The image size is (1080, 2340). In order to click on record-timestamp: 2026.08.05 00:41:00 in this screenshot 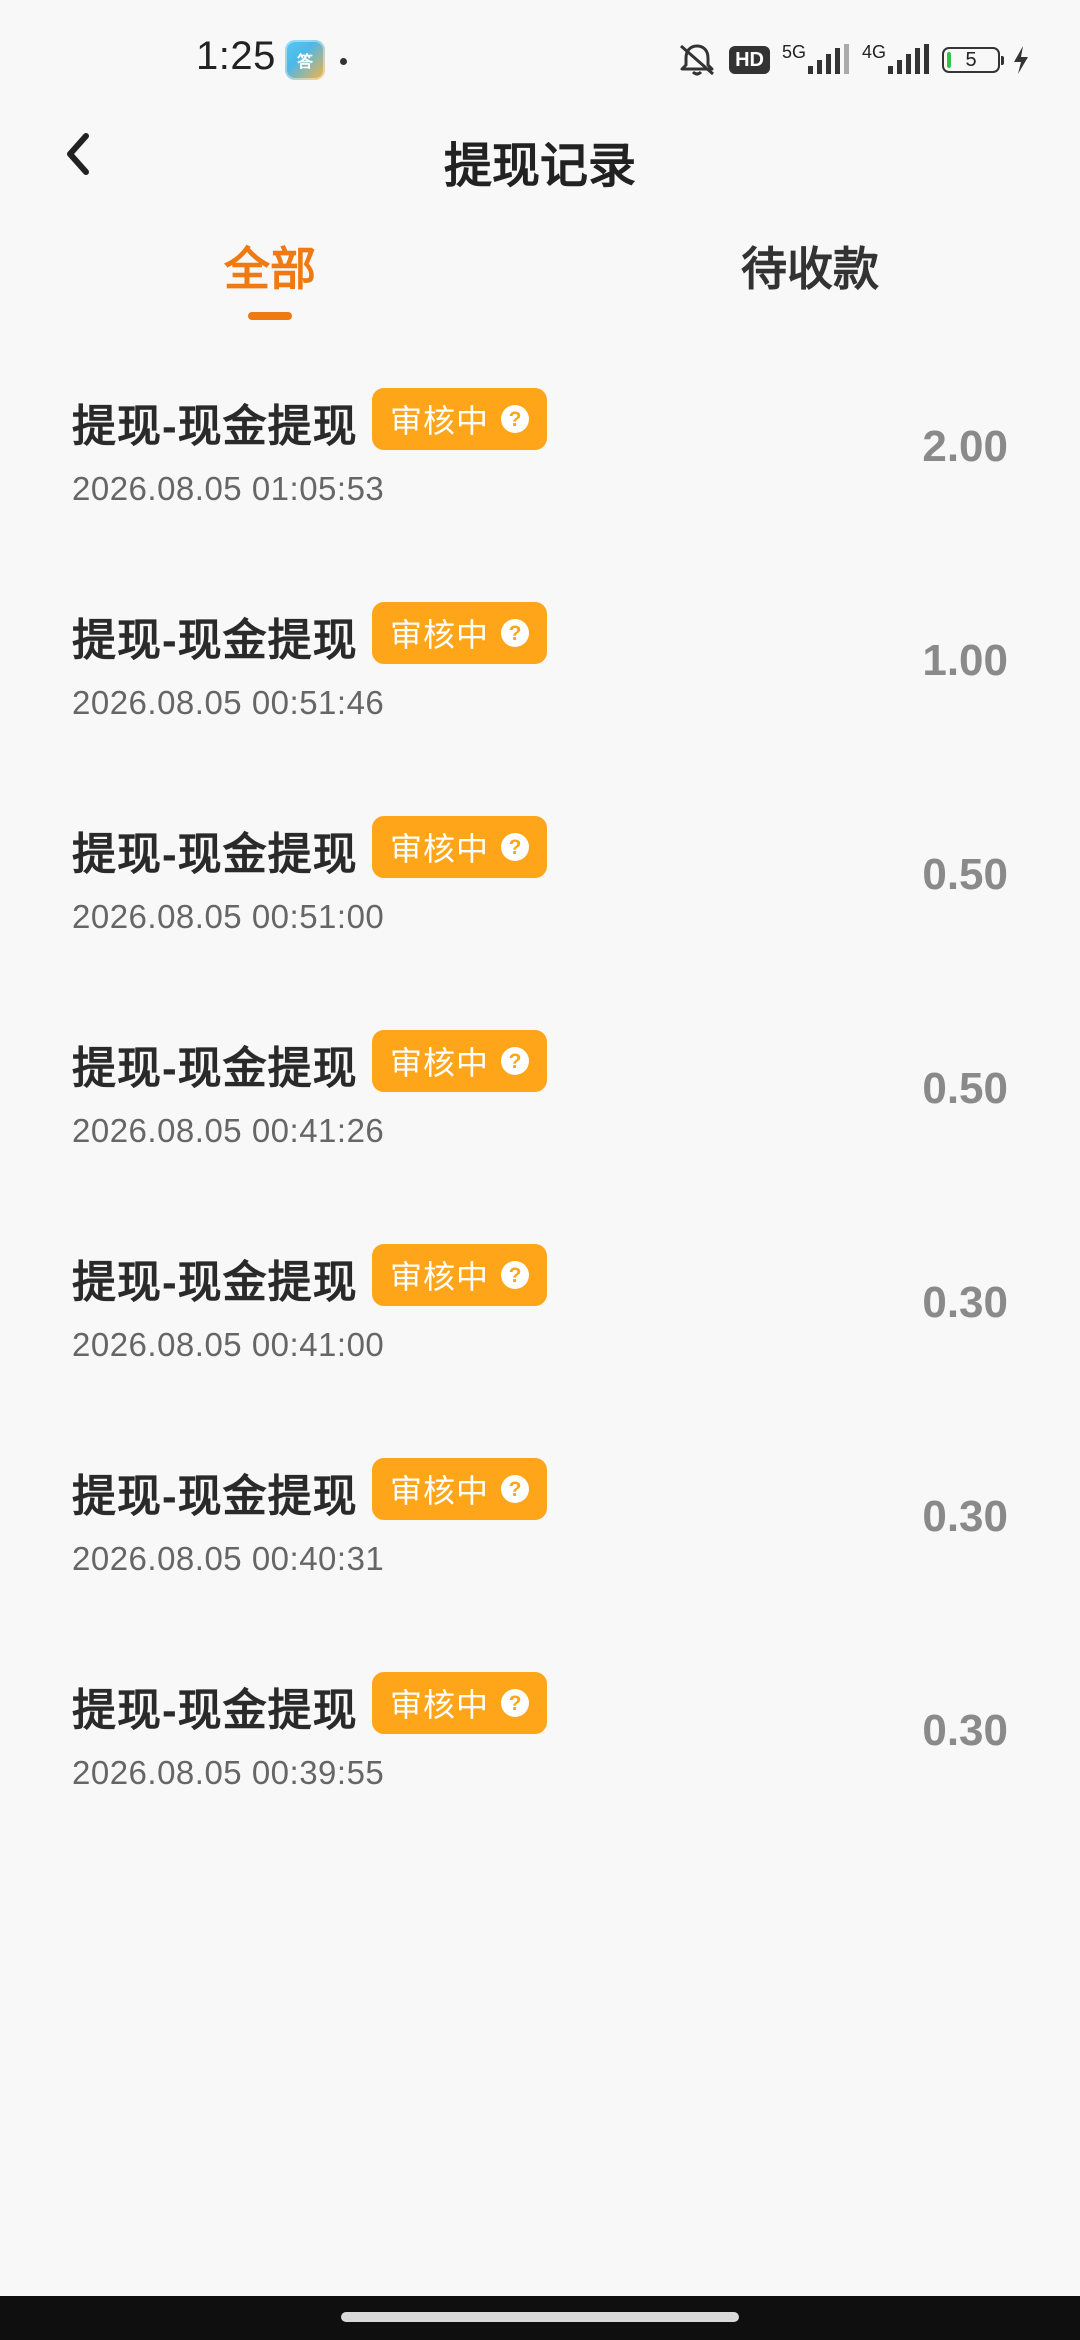, I will do `click(228, 1344)`.